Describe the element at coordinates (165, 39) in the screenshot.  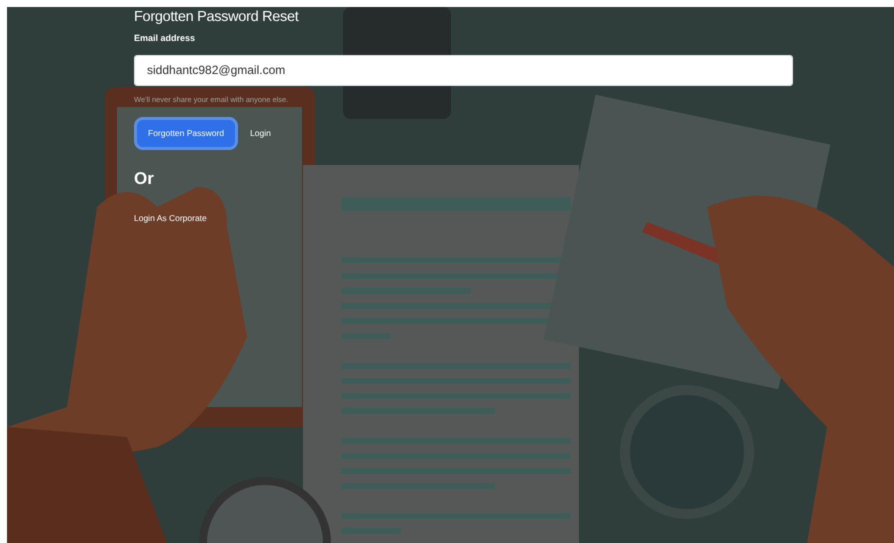
I see `email-label: Email address` at that location.